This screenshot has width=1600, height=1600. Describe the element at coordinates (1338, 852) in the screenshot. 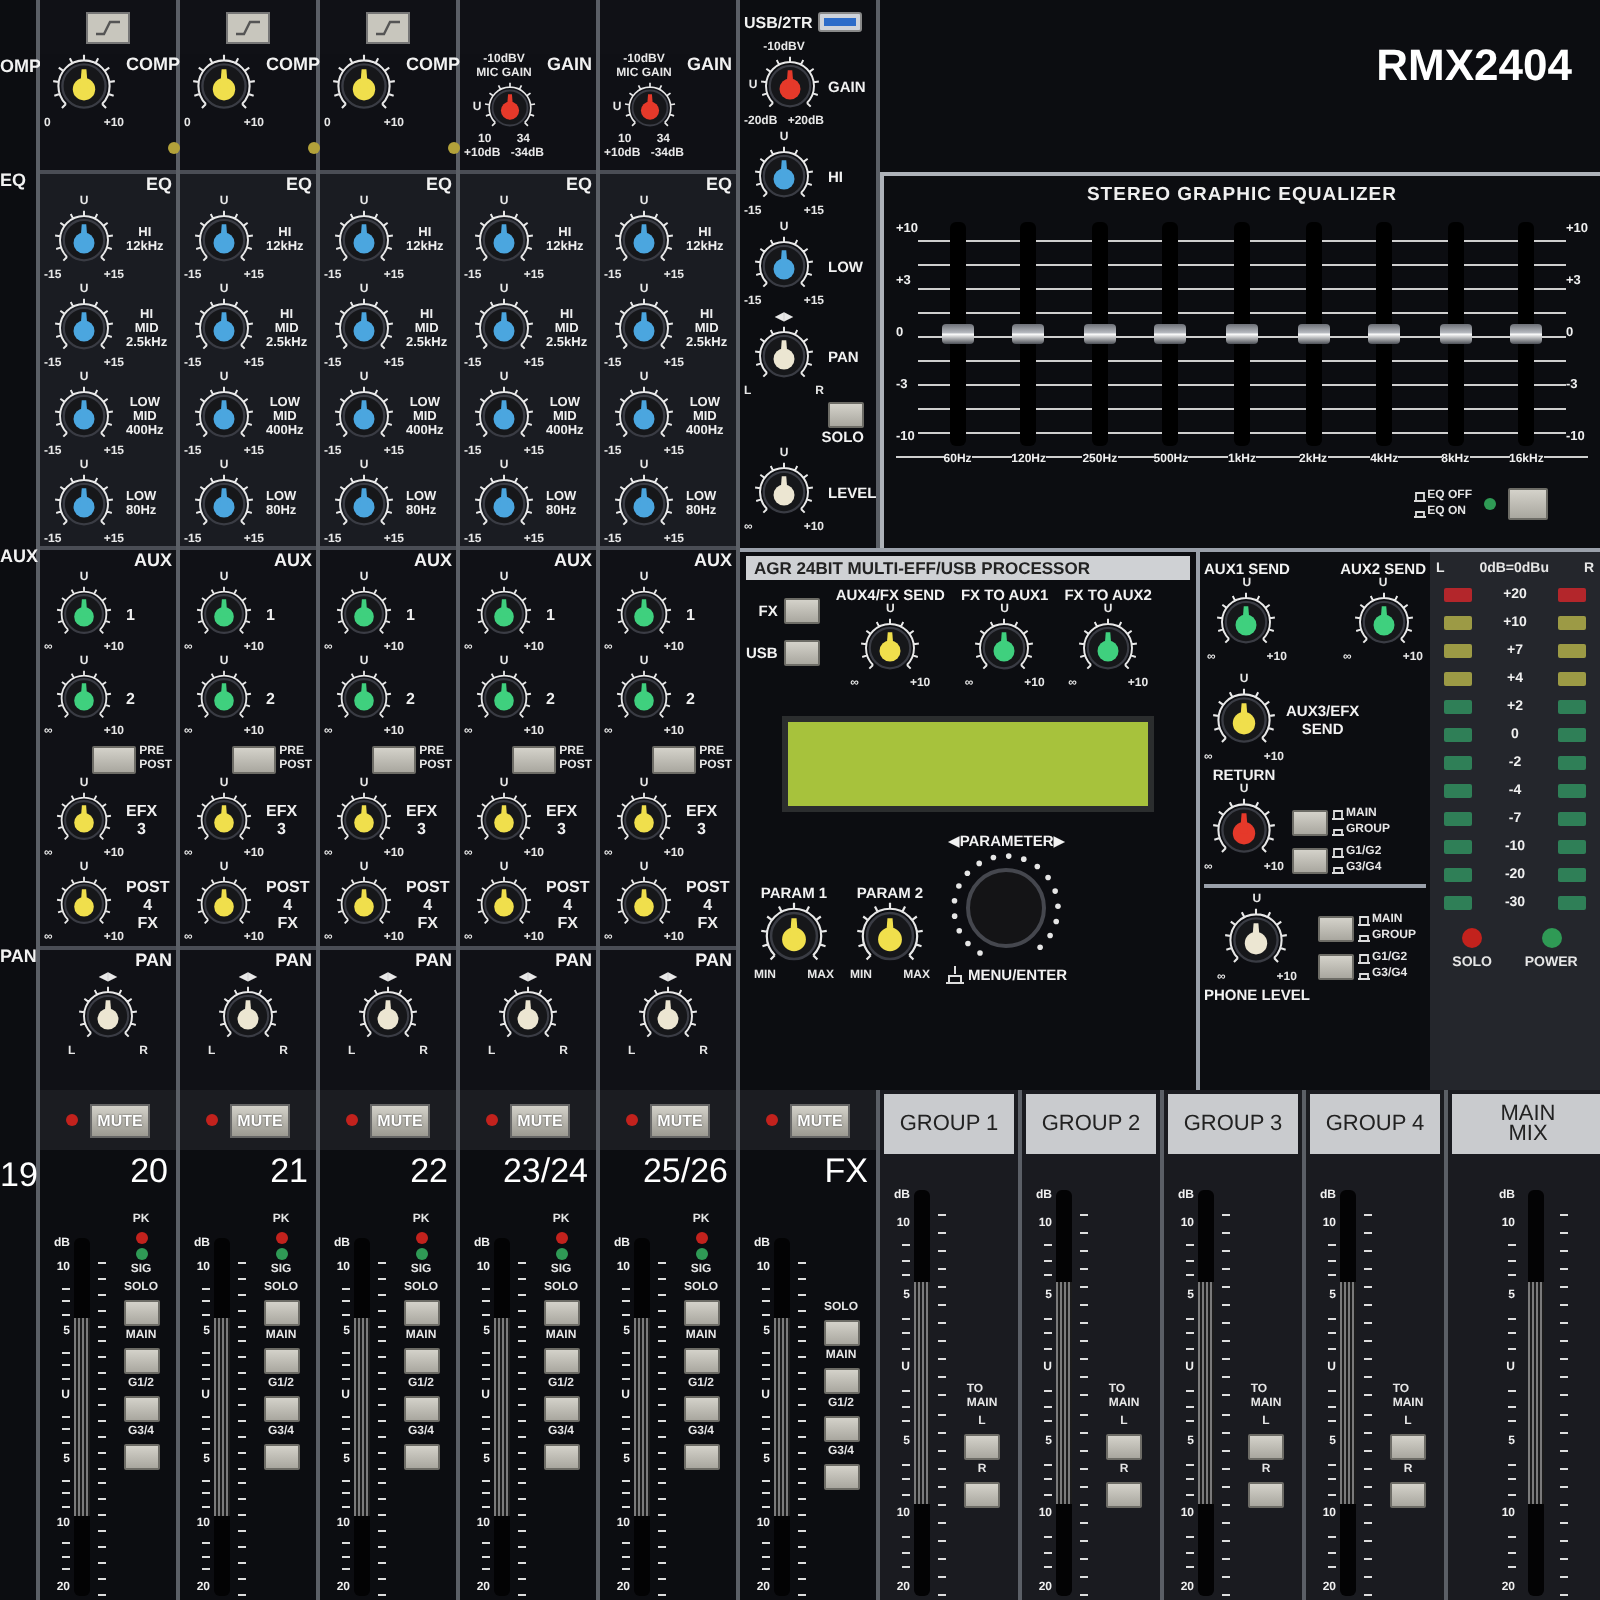

I see `released-state-icon` at that location.